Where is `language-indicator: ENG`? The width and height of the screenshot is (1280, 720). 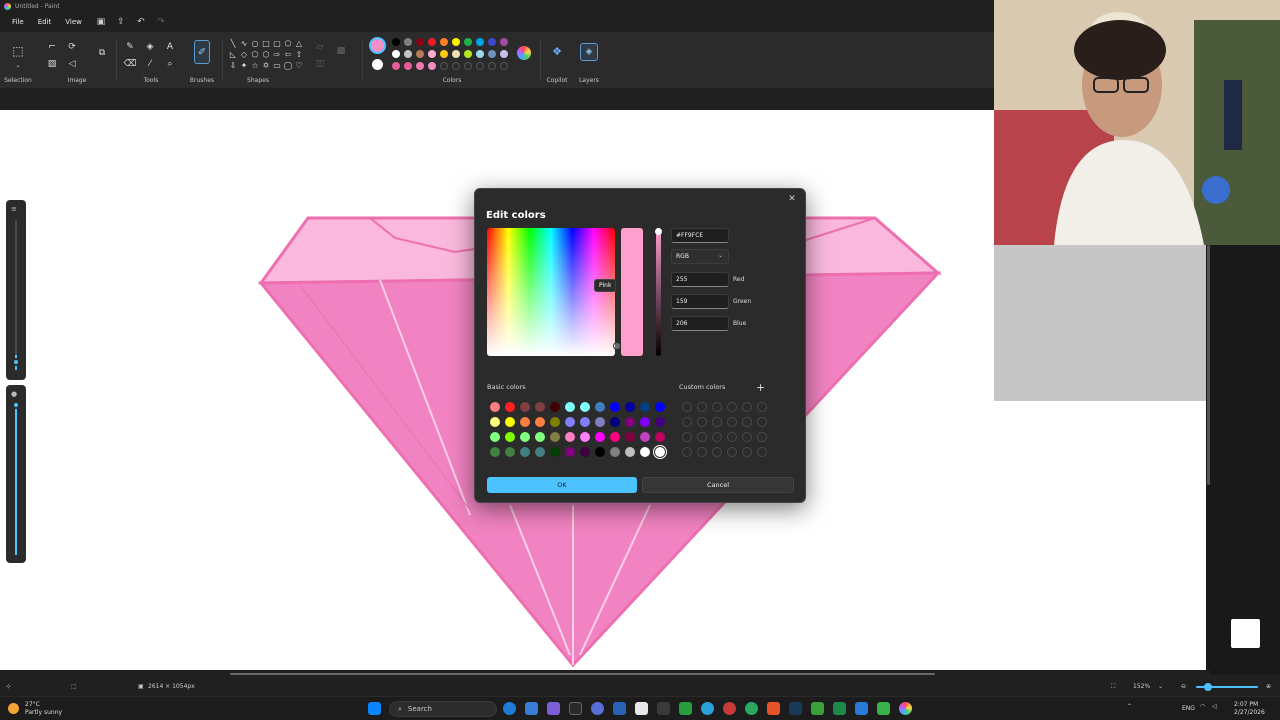
language-indicator: ENG is located at coordinates (1188, 708).